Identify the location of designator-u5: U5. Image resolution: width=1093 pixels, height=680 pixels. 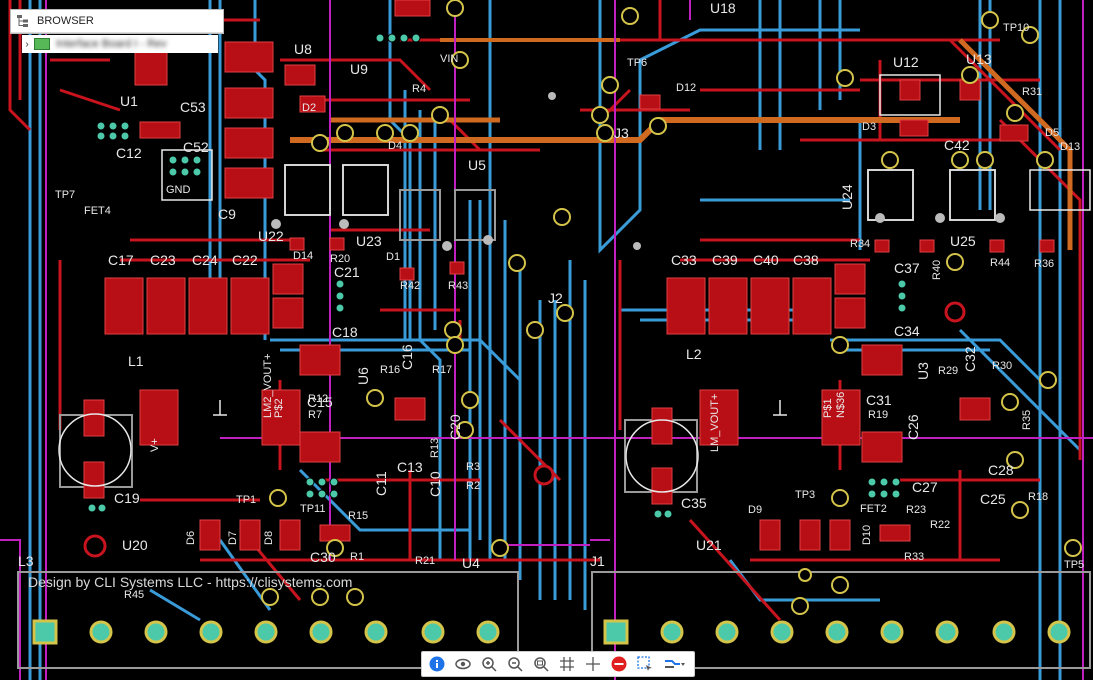
(477, 165).